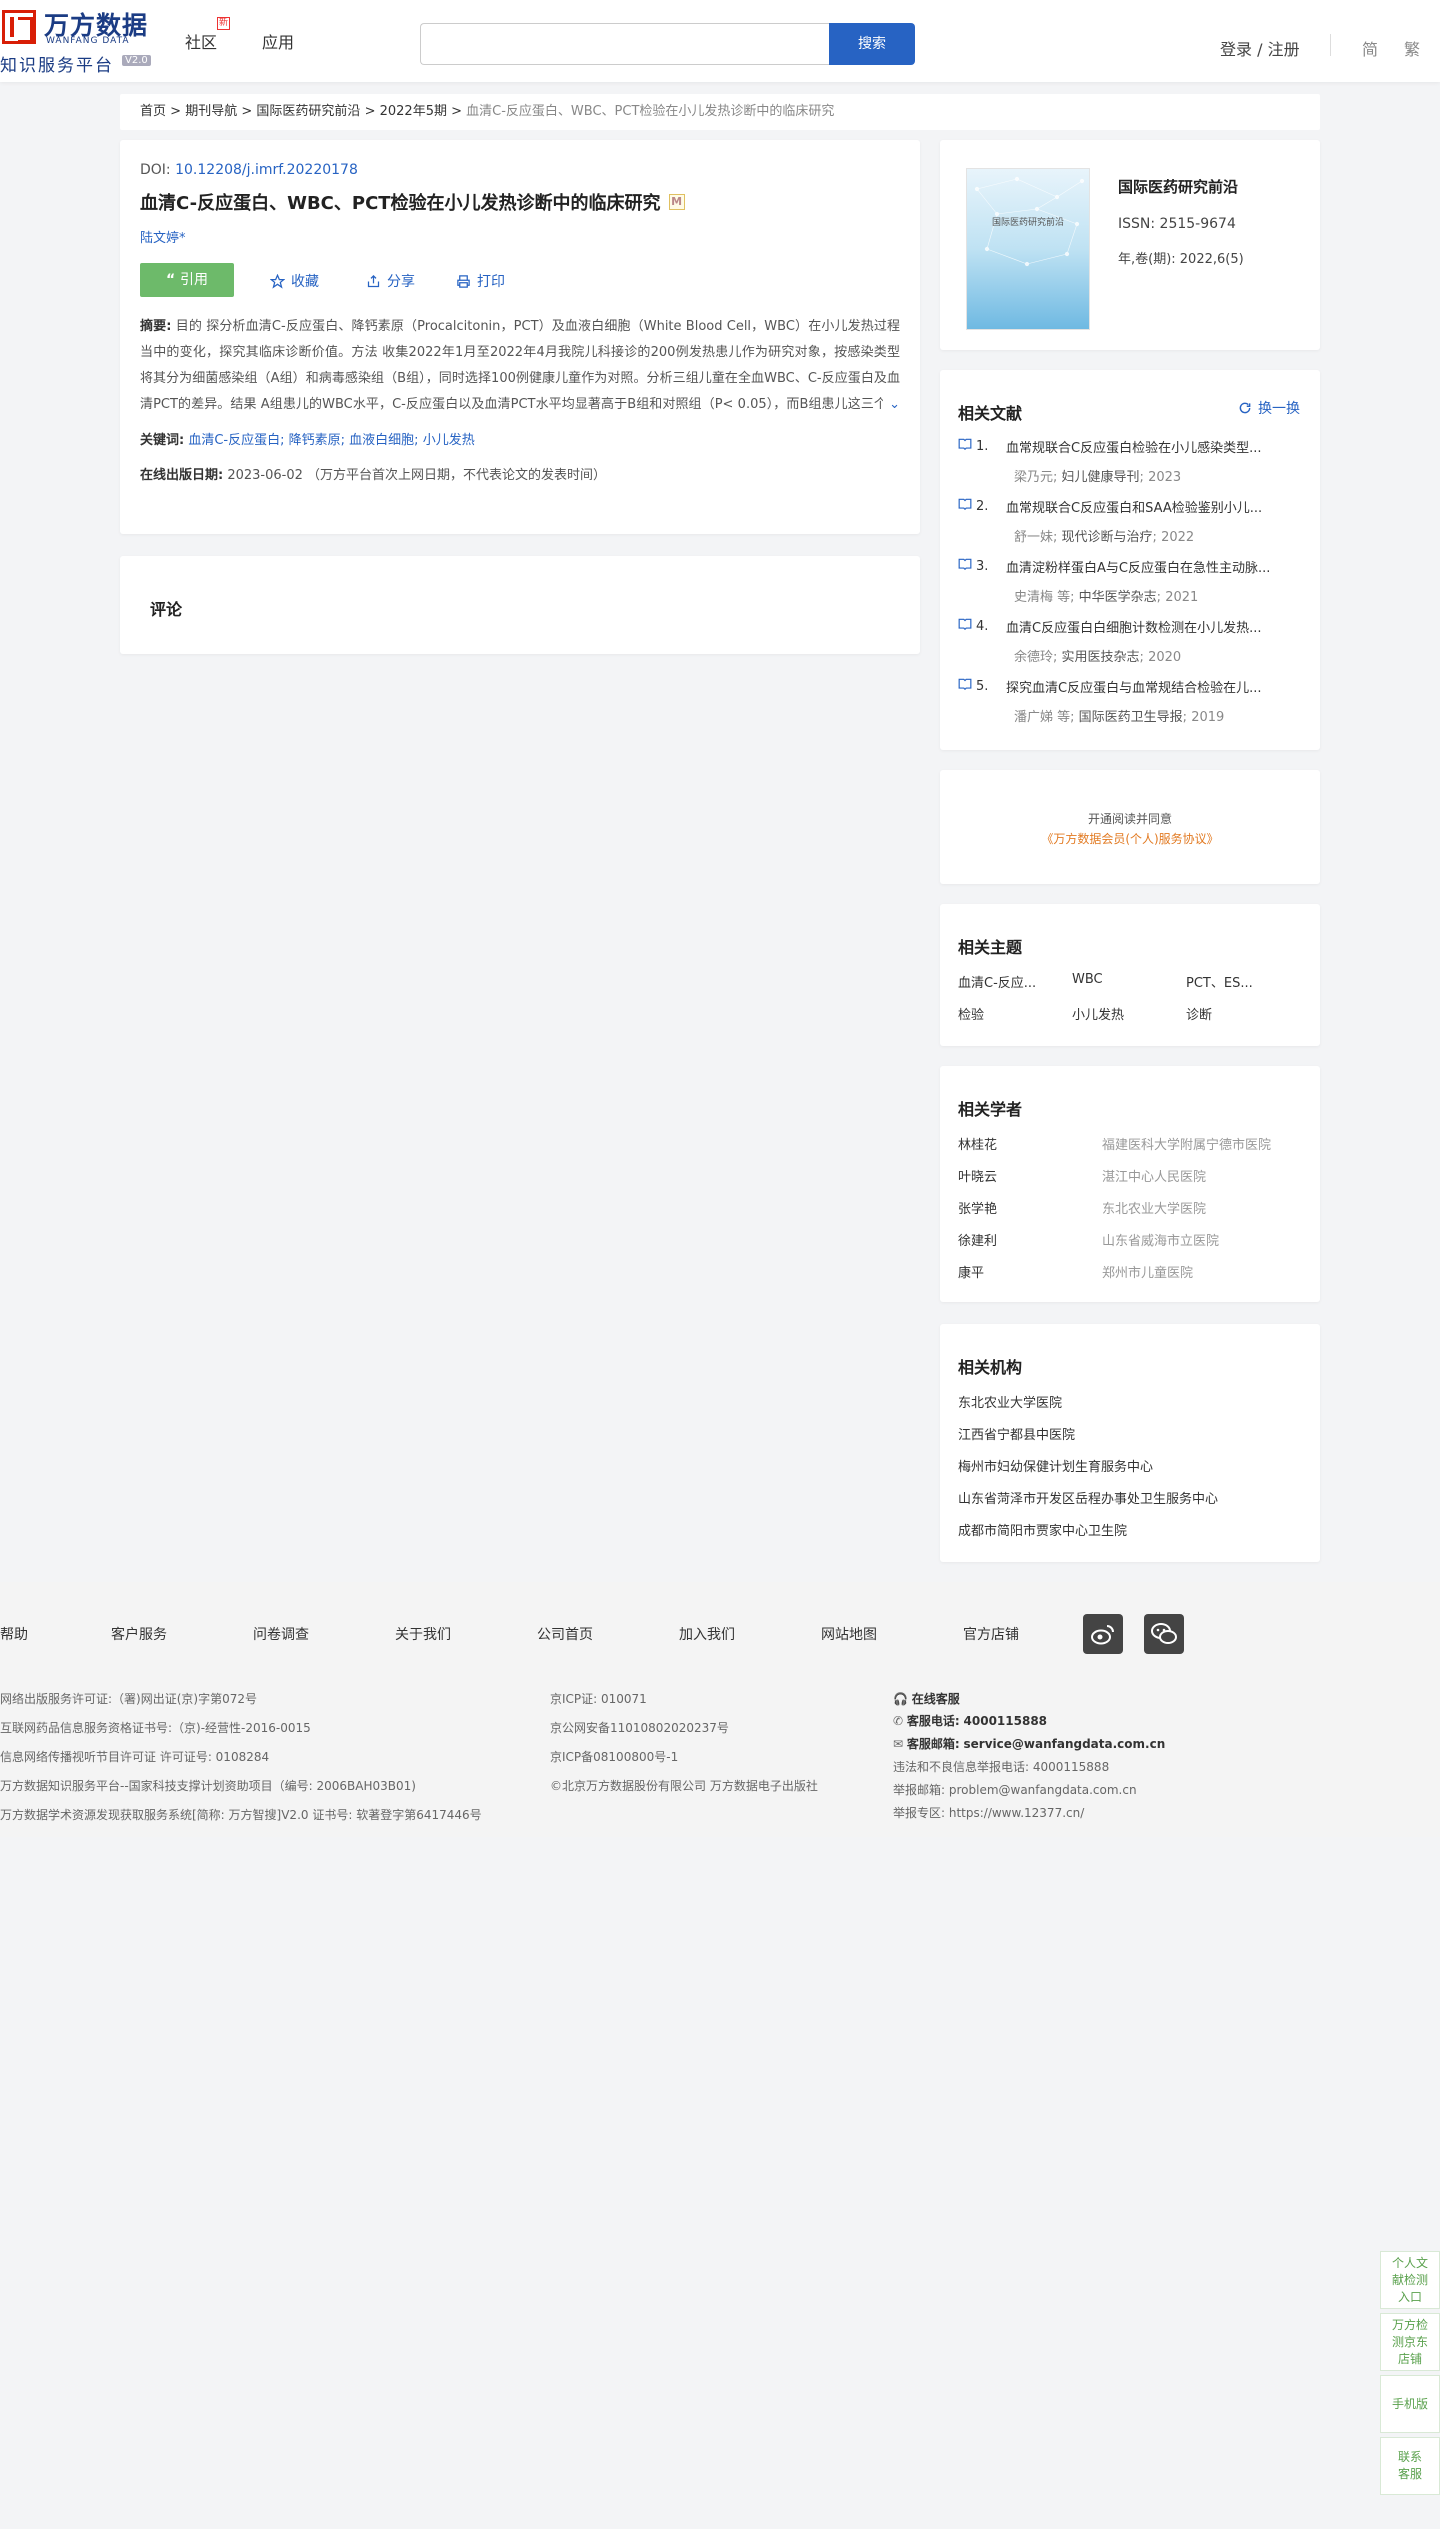 This screenshot has width=1440, height=2529. Describe the element at coordinates (390, 281) in the screenshot. I see `share-button: 分享` at that location.